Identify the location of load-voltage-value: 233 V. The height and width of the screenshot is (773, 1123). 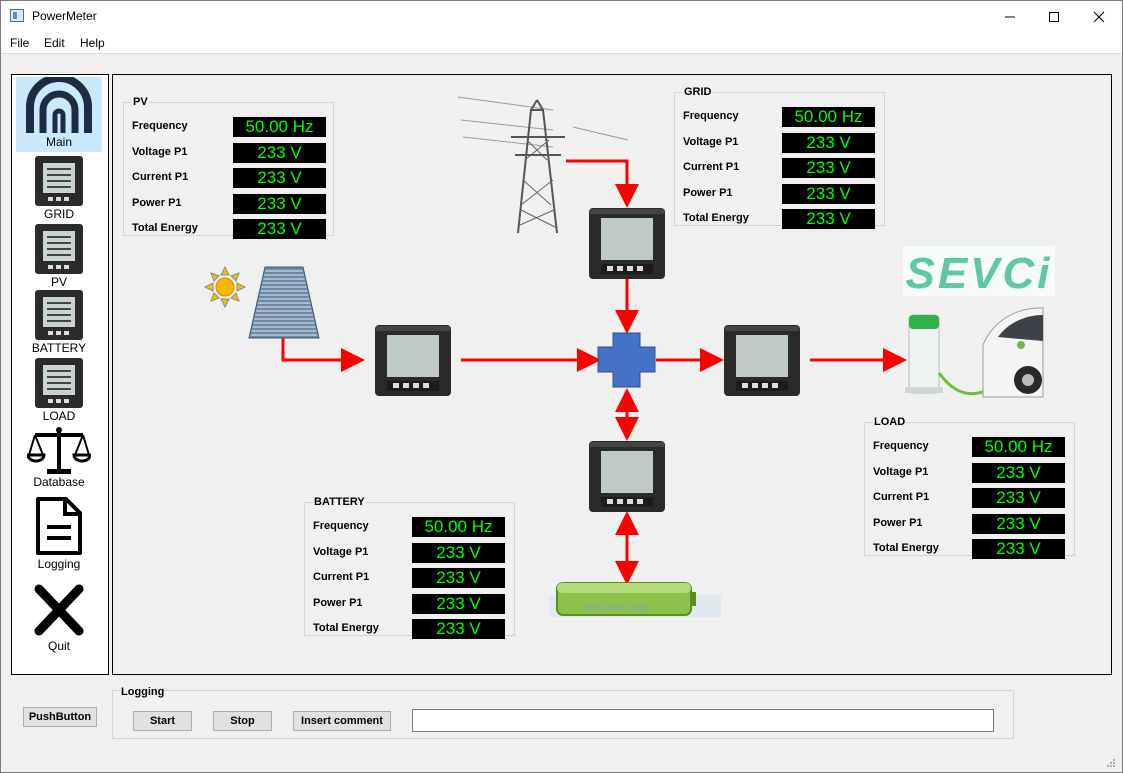
(1018, 473).